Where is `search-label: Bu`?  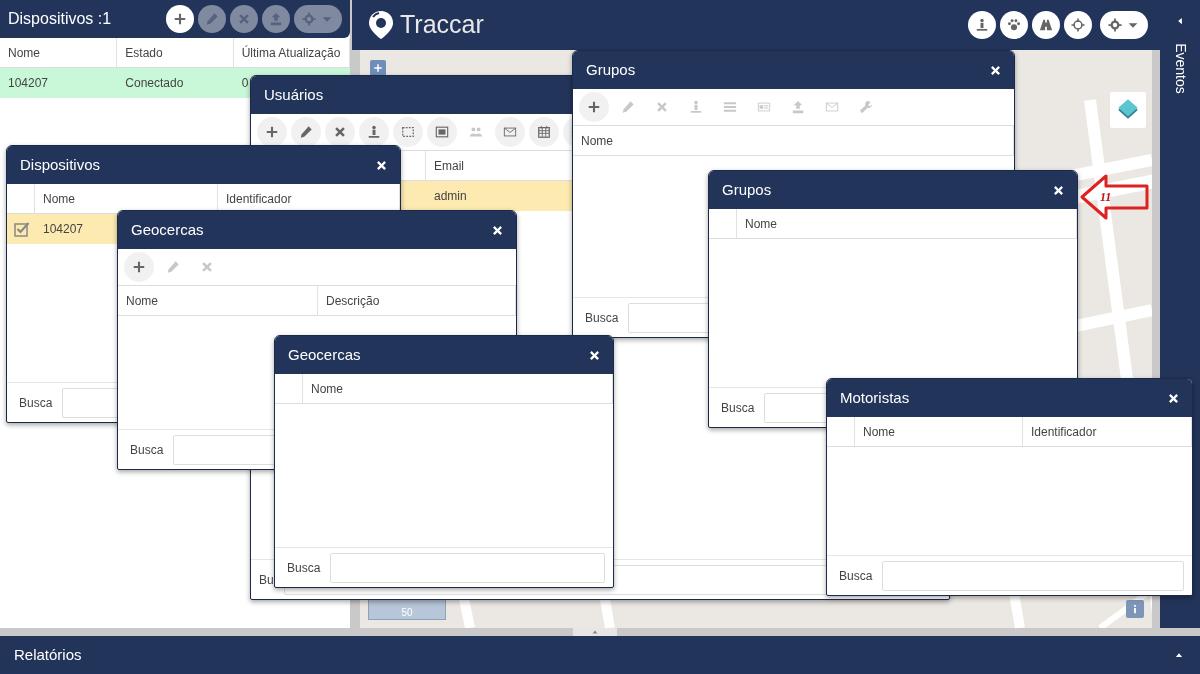 search-label: Bu is located at coordinates (266, 580).